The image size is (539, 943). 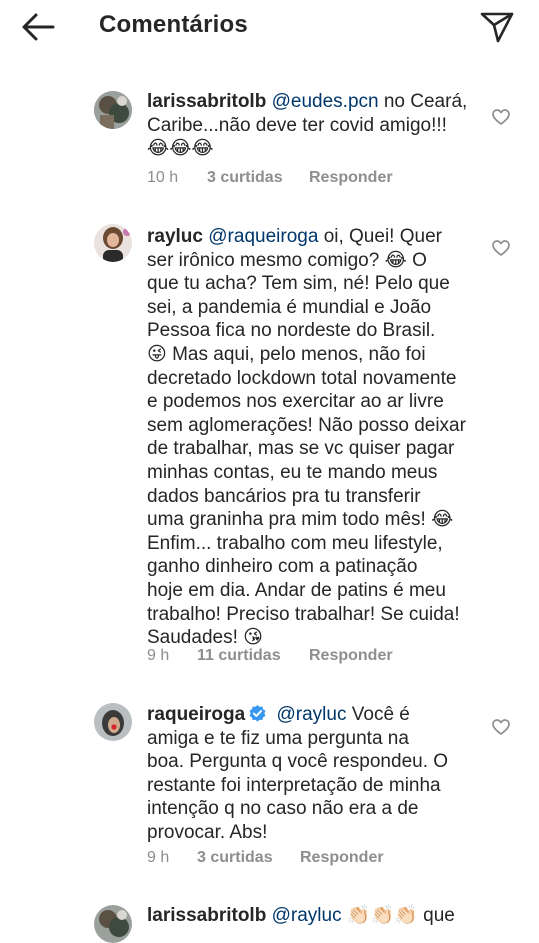 What do you see at coordinates (173, 24) in the screenshot?
I see `page-title: Comentários` at bounding box center [173, 24].